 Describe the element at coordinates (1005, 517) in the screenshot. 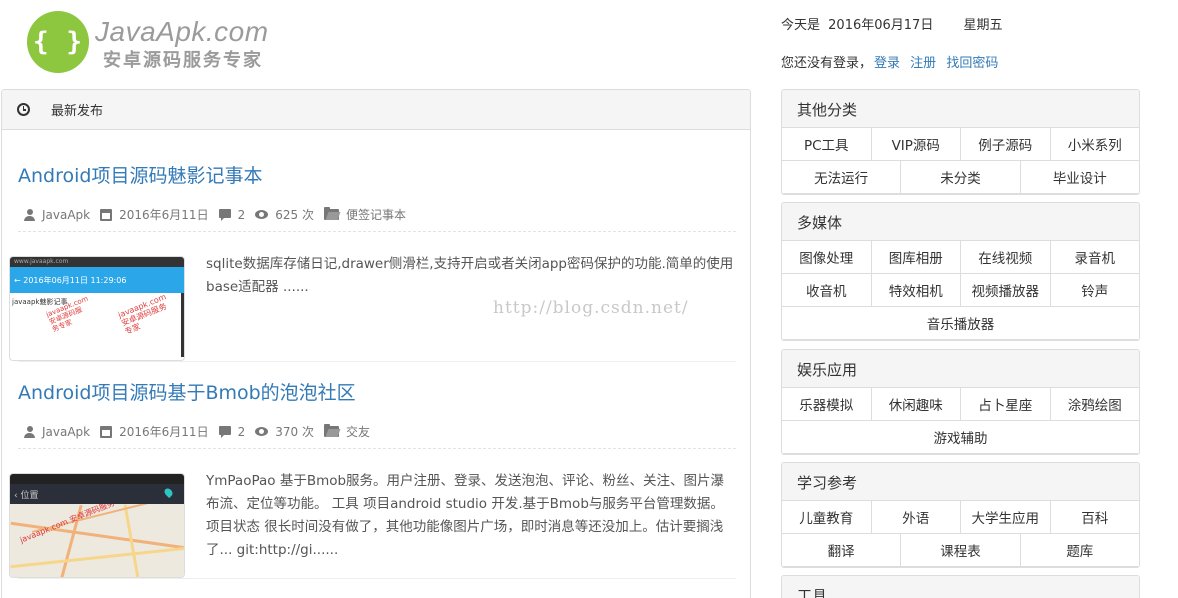

I see `category-link: 大学生应用` at that location.